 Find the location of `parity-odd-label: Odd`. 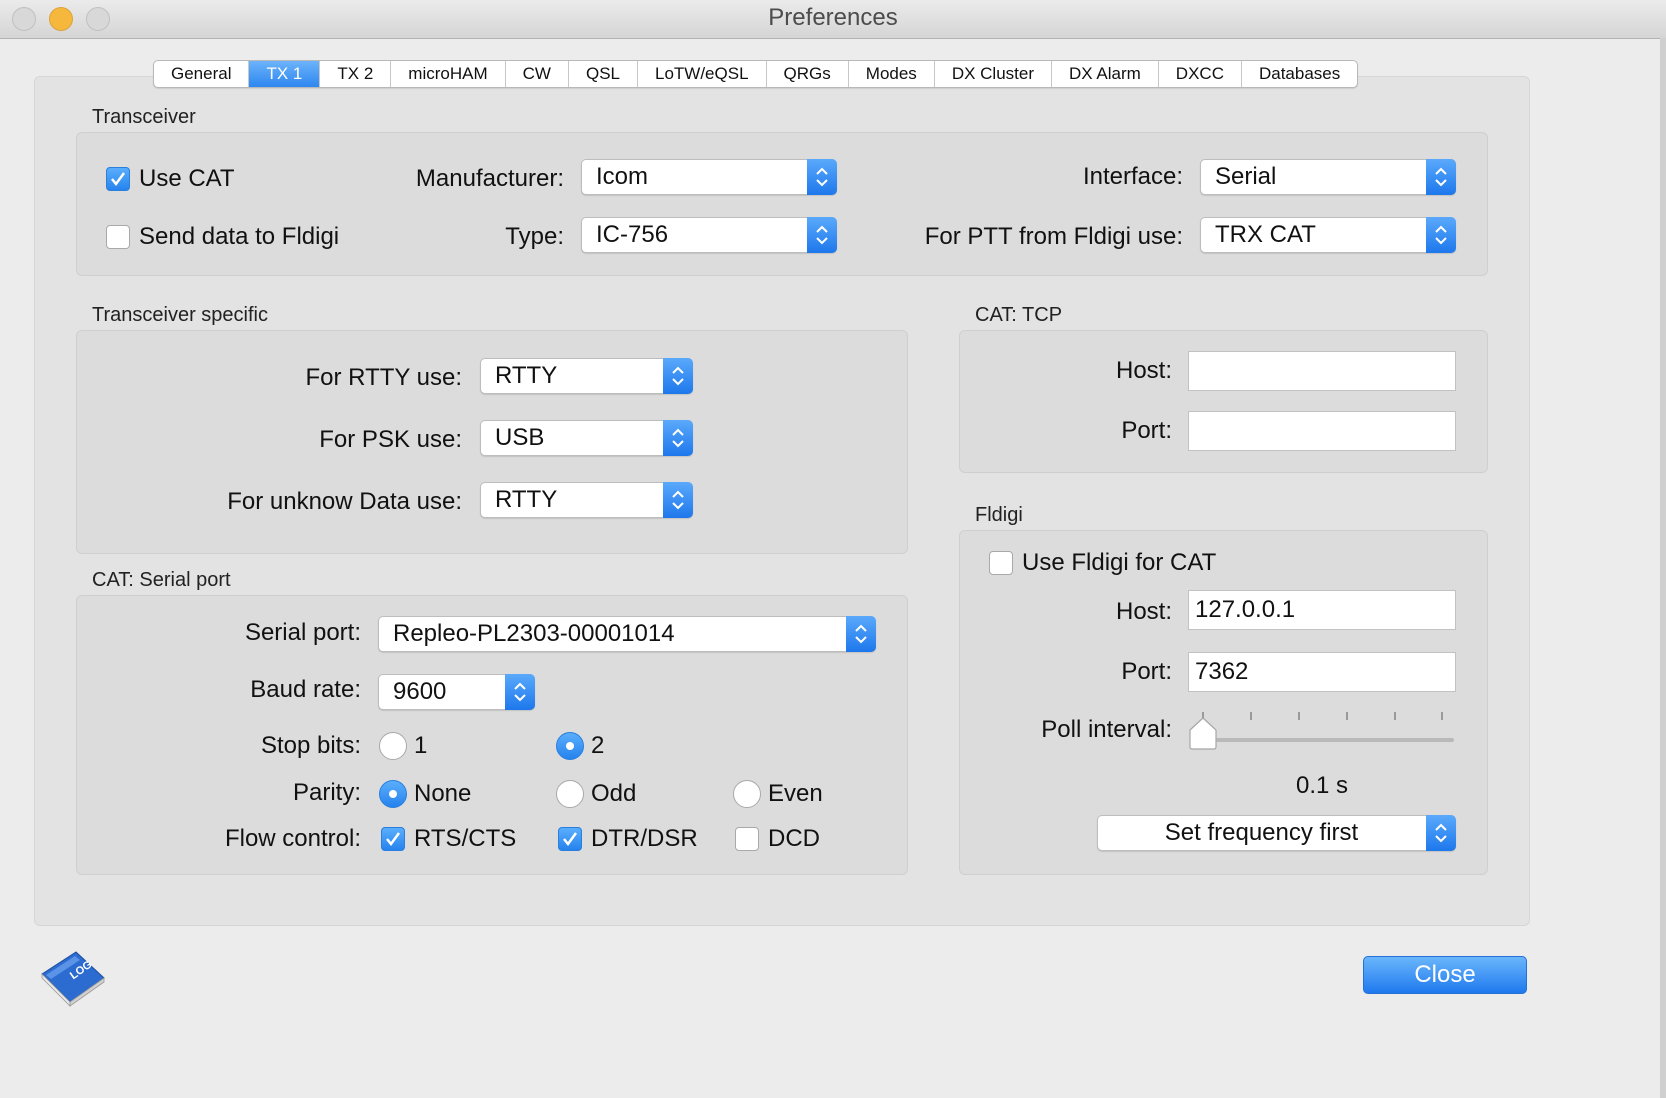

parity-odd-label: Odd is located at coordinates (614, 793).